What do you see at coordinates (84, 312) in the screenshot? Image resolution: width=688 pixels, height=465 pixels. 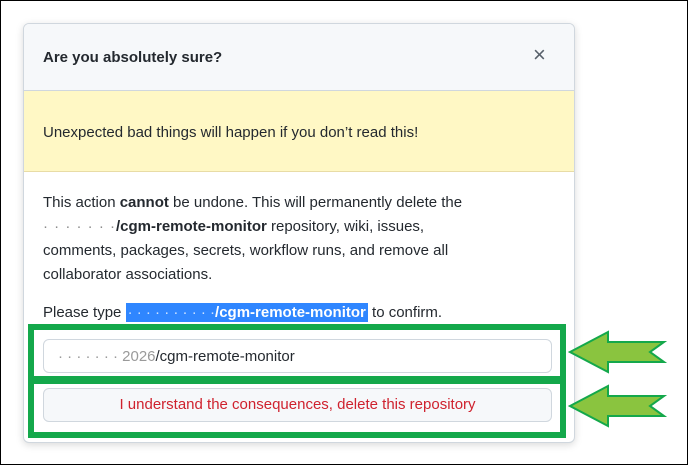 I see `confirm-prefix: Please type` at bounding box center [84, 312].